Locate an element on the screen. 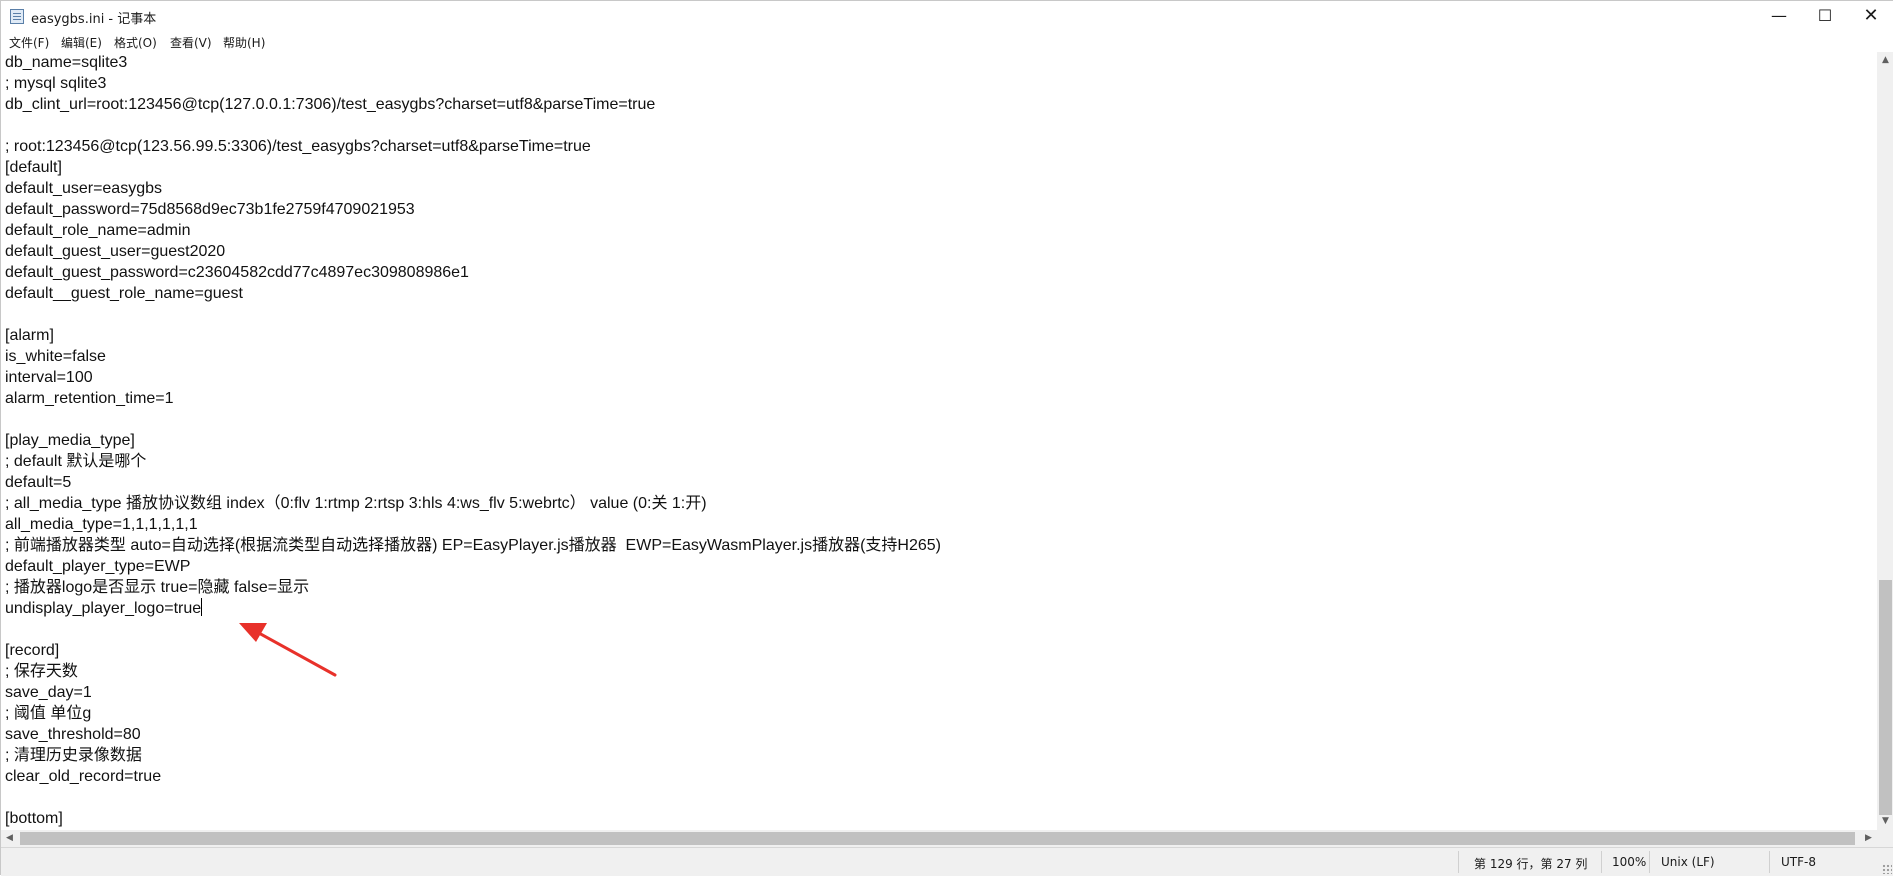 This screenshot has height=876, width=1893. text-line: [play_media_type] is located at coordinates (473, 440).